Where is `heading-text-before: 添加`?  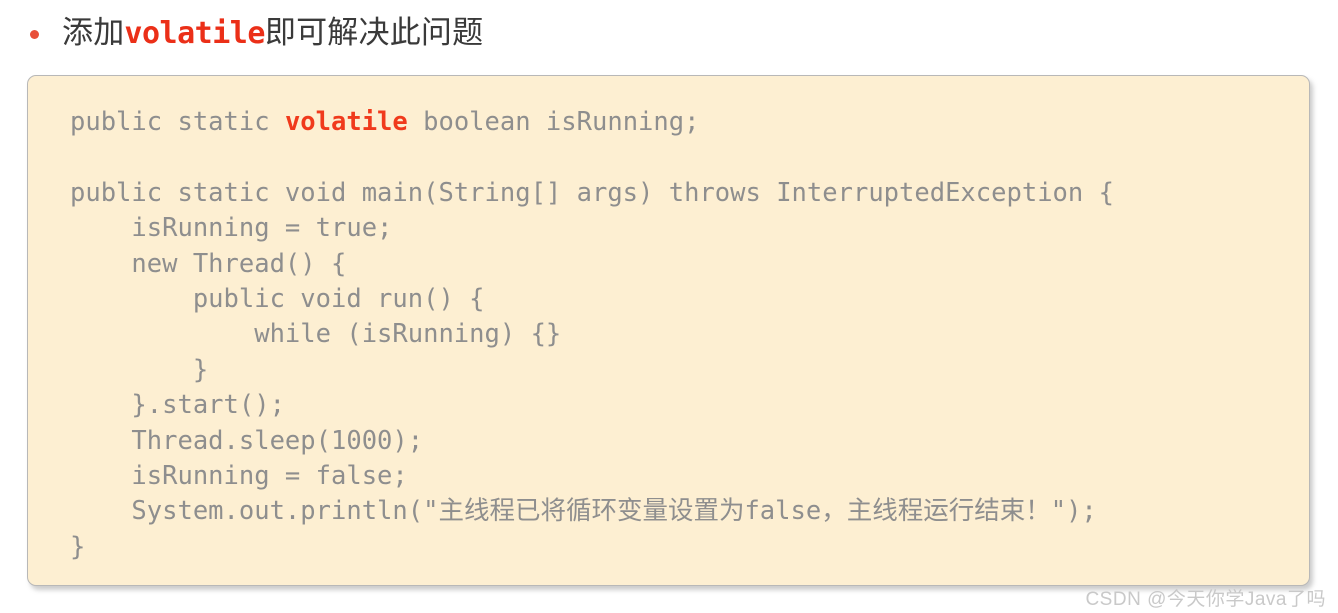 heading-text-before: 添加 is located at coordinates (93, 32).